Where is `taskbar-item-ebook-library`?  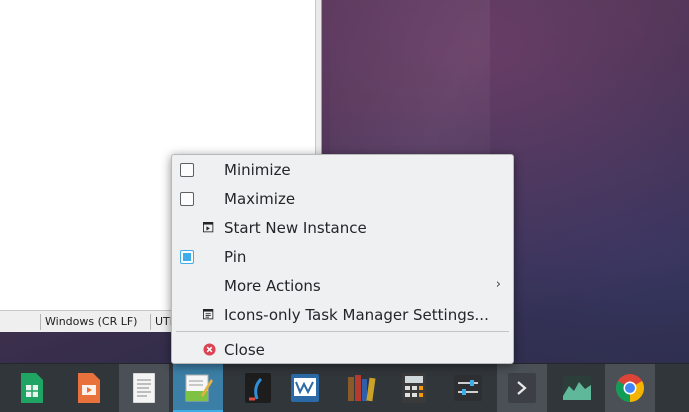
taskbar-item-ebook-library is located at coordinates (361, 388).